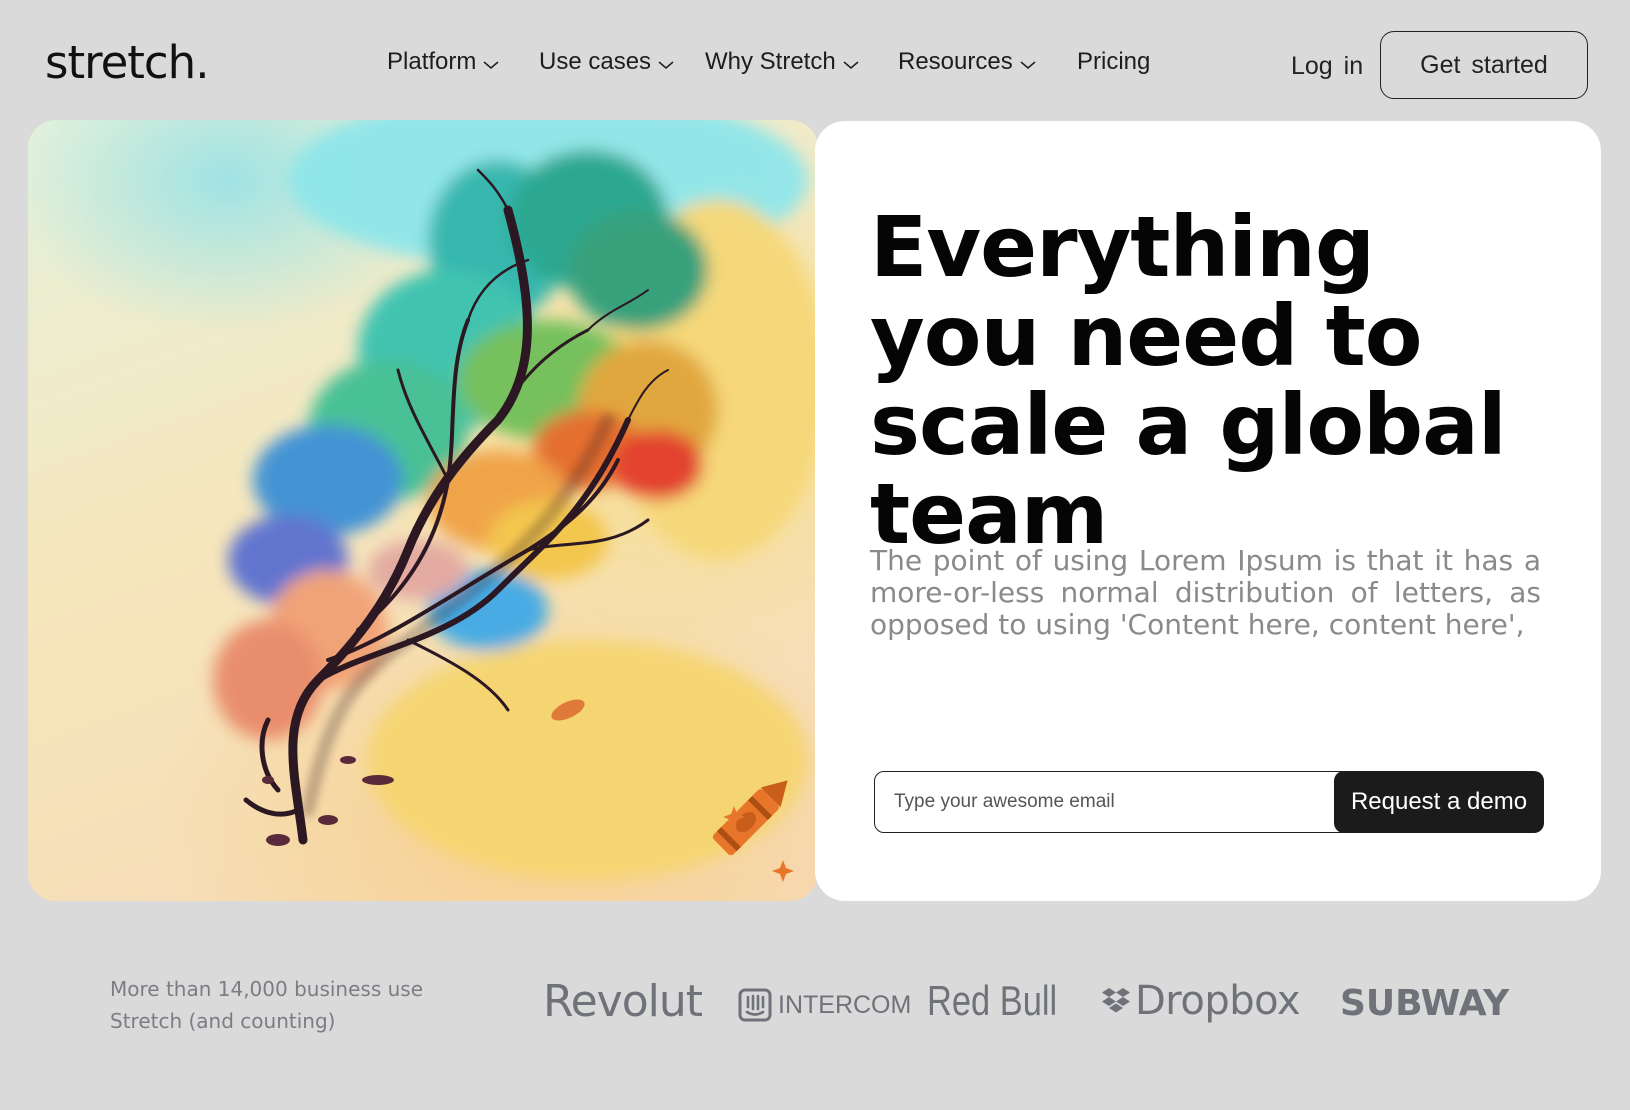  What do you see at coordinates (770, 61) in the screenshot?
I see `nav-label: Why Stretch` at bounding box center [770, 61].